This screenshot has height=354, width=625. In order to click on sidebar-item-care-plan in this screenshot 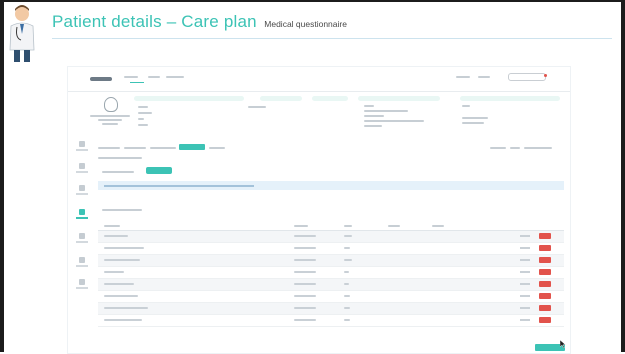, I will do `click(82, 216)`.